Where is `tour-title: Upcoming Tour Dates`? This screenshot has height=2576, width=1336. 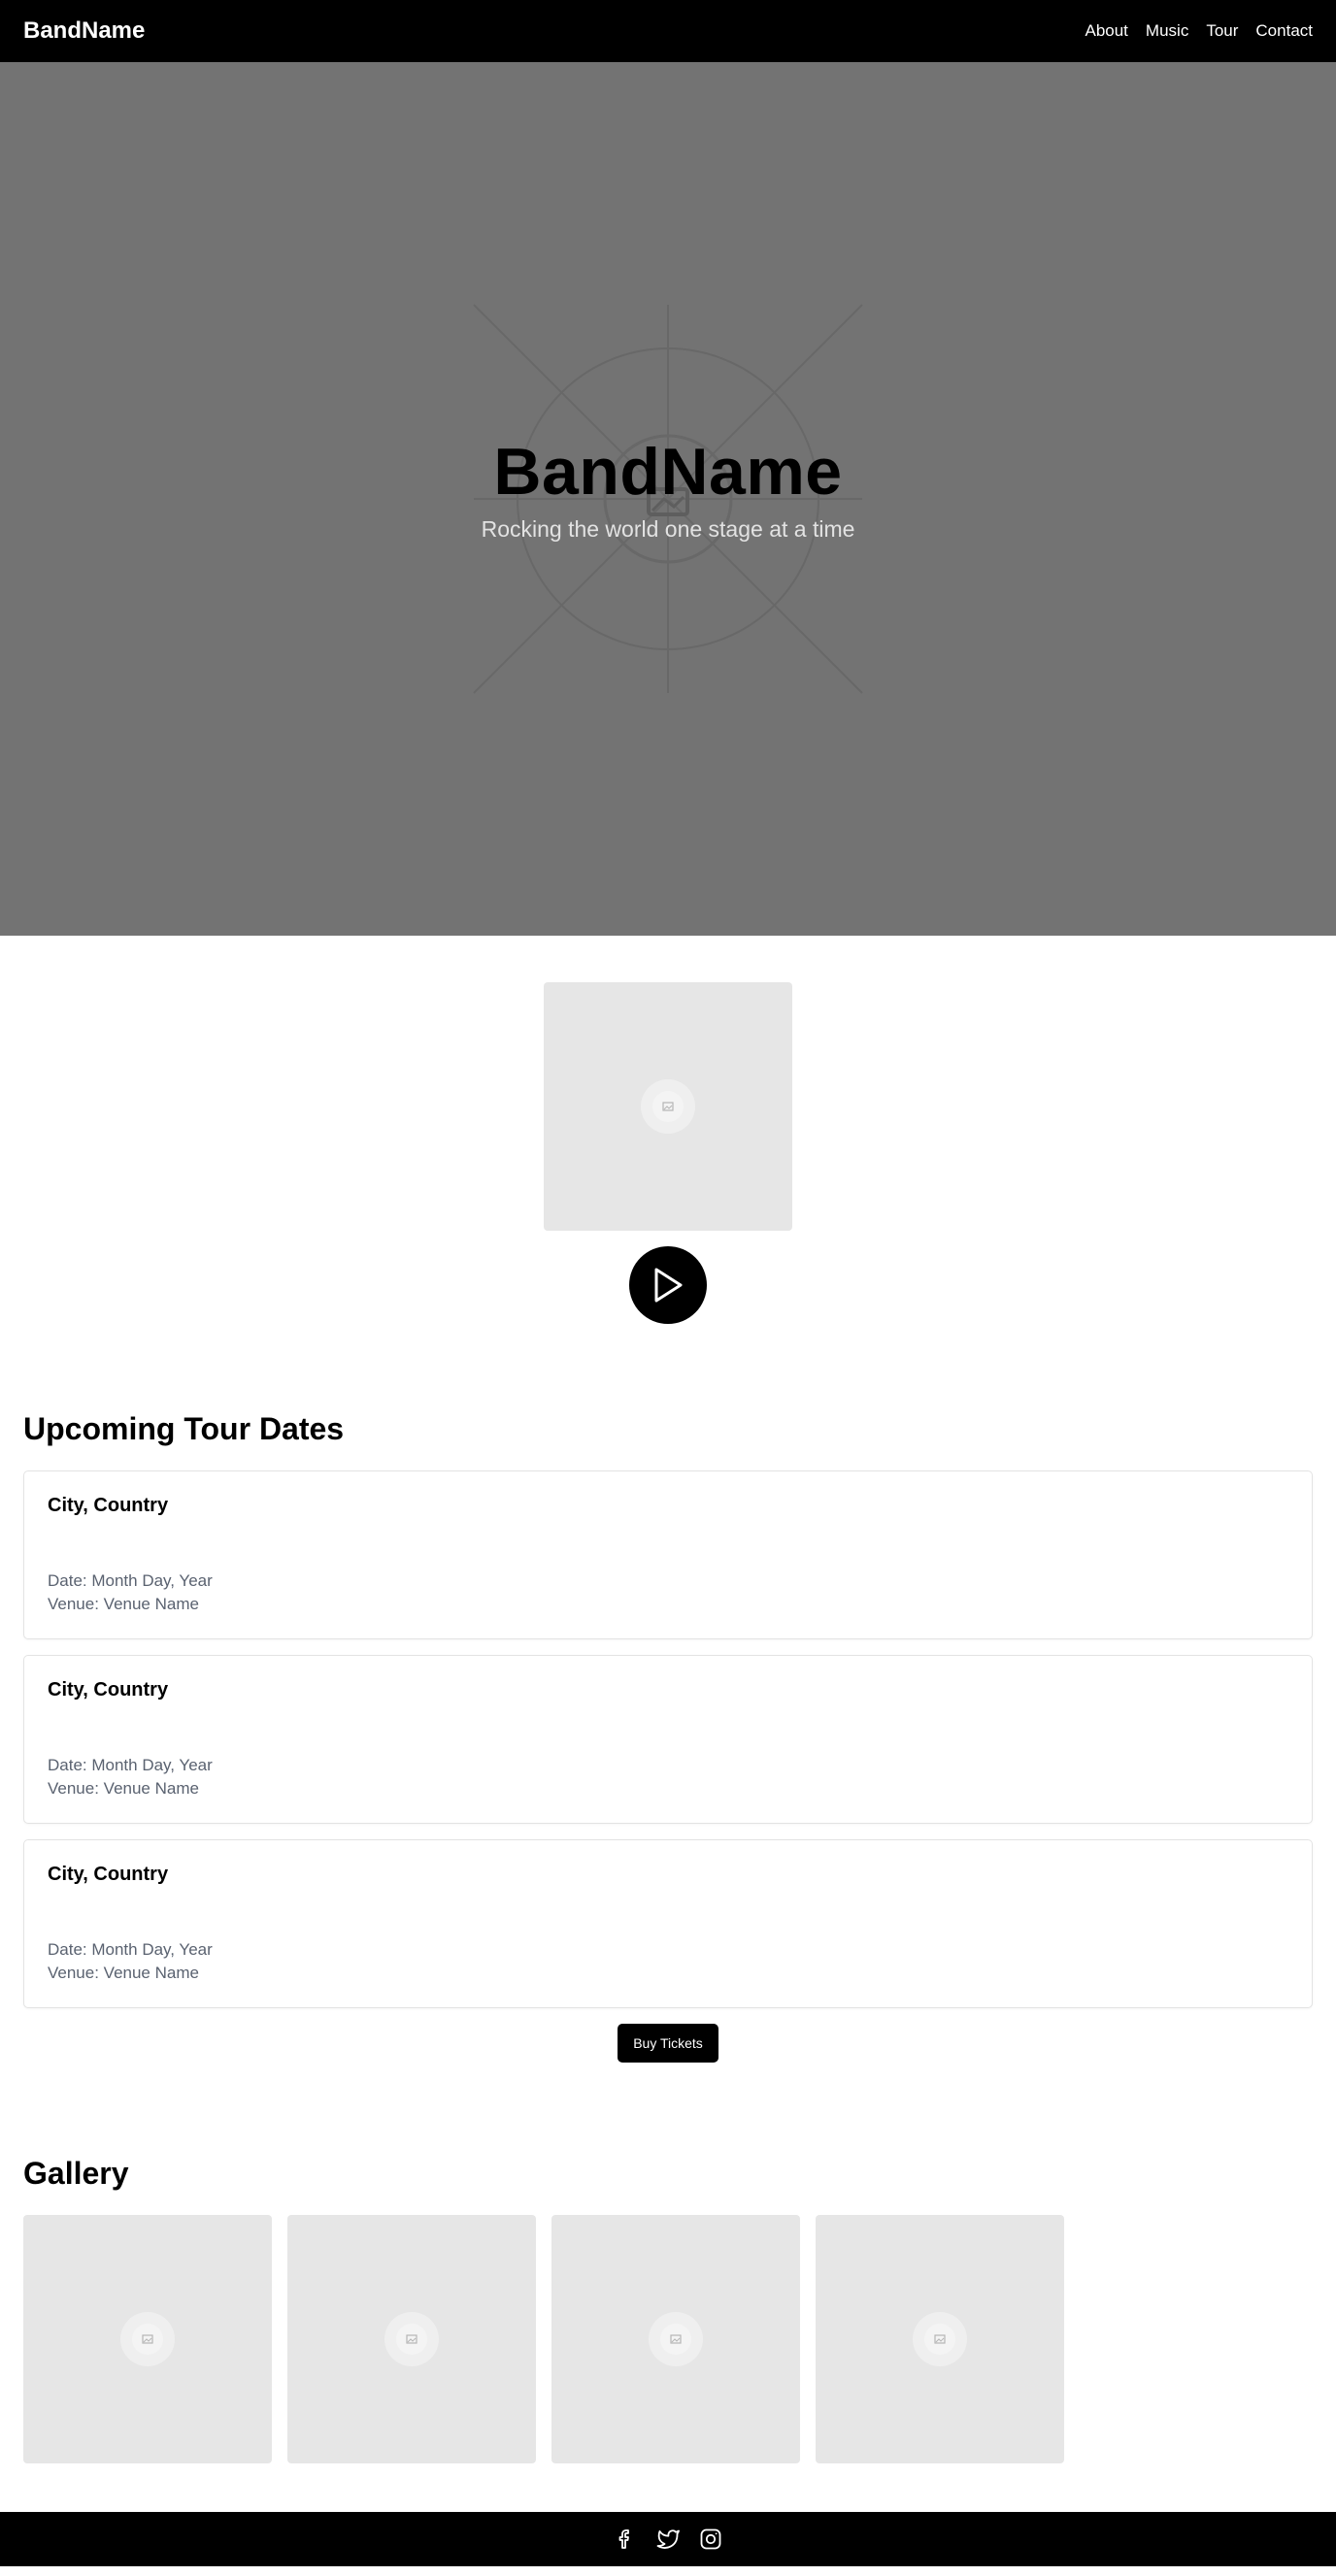
tour-title: Upcoming Tour Dates is located at coordinates (184, 1428).